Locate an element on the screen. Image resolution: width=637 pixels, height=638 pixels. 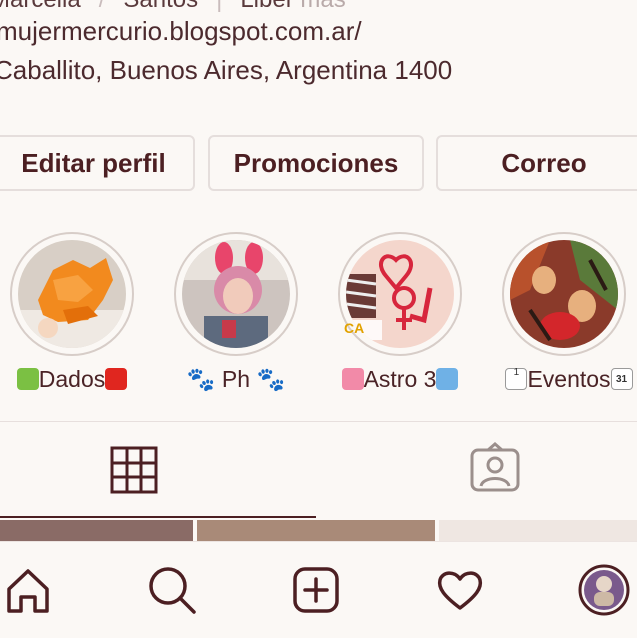
profile-website-link: mujermercurio.blogspot.com.ar/ is located at coordinates (181, 31).